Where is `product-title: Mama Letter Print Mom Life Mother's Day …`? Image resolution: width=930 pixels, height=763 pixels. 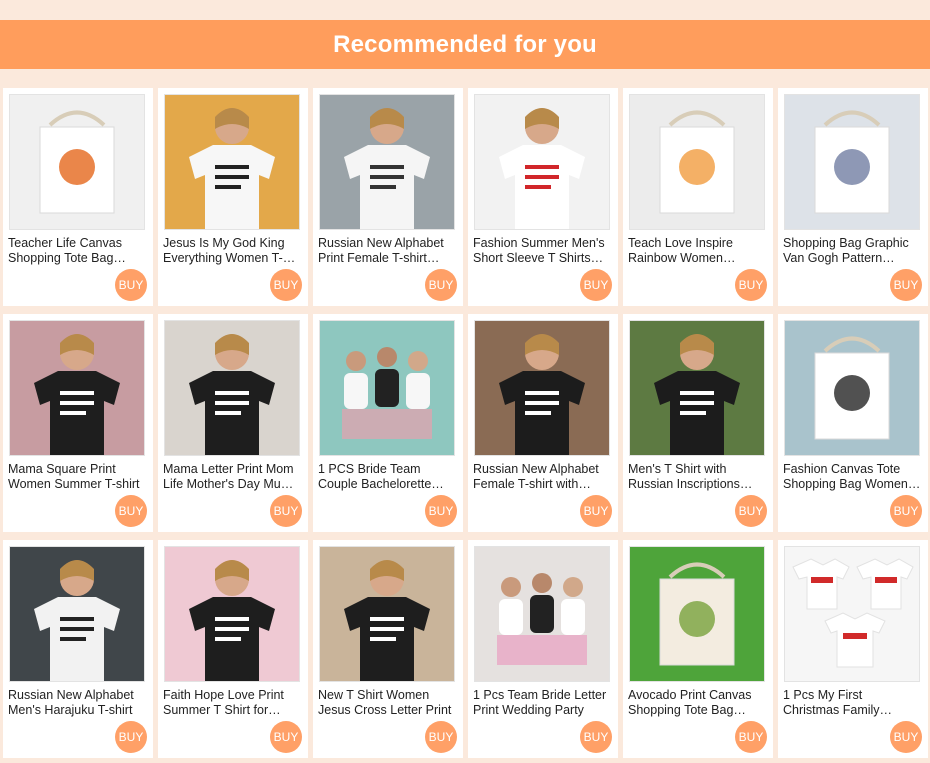
product-title: Mama Letter Print Mom Life Mother's Day … is located at coordinates (232, 477).